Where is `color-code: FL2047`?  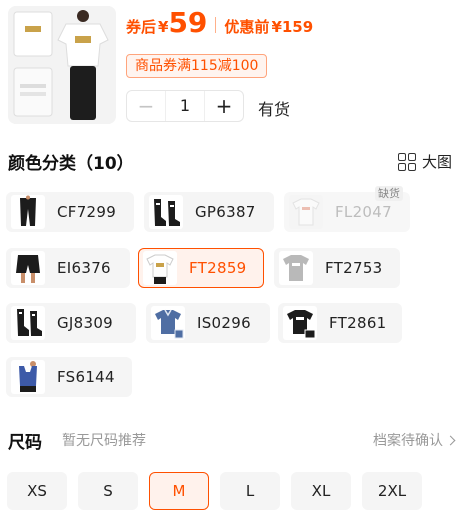
color-code: FL2047 is located at coordinates (363, 212).